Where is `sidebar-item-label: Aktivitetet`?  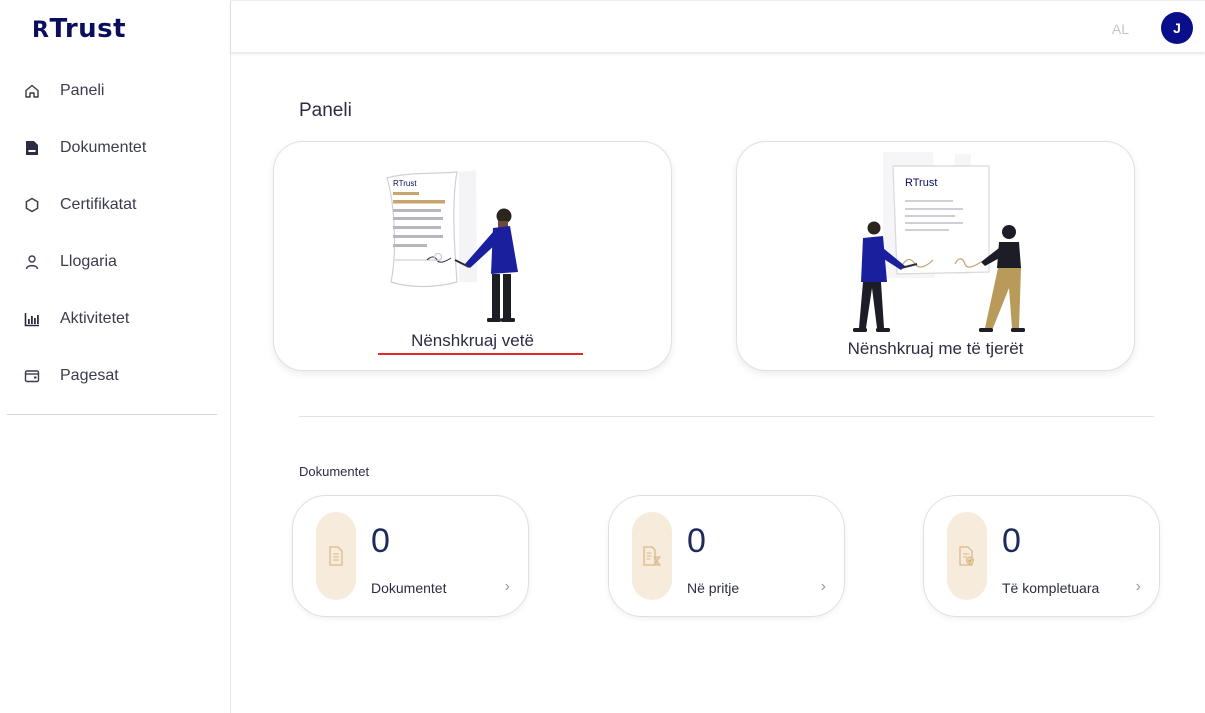 sidebar-item-label: Aktivitetet is located at coordinates (95, 318).